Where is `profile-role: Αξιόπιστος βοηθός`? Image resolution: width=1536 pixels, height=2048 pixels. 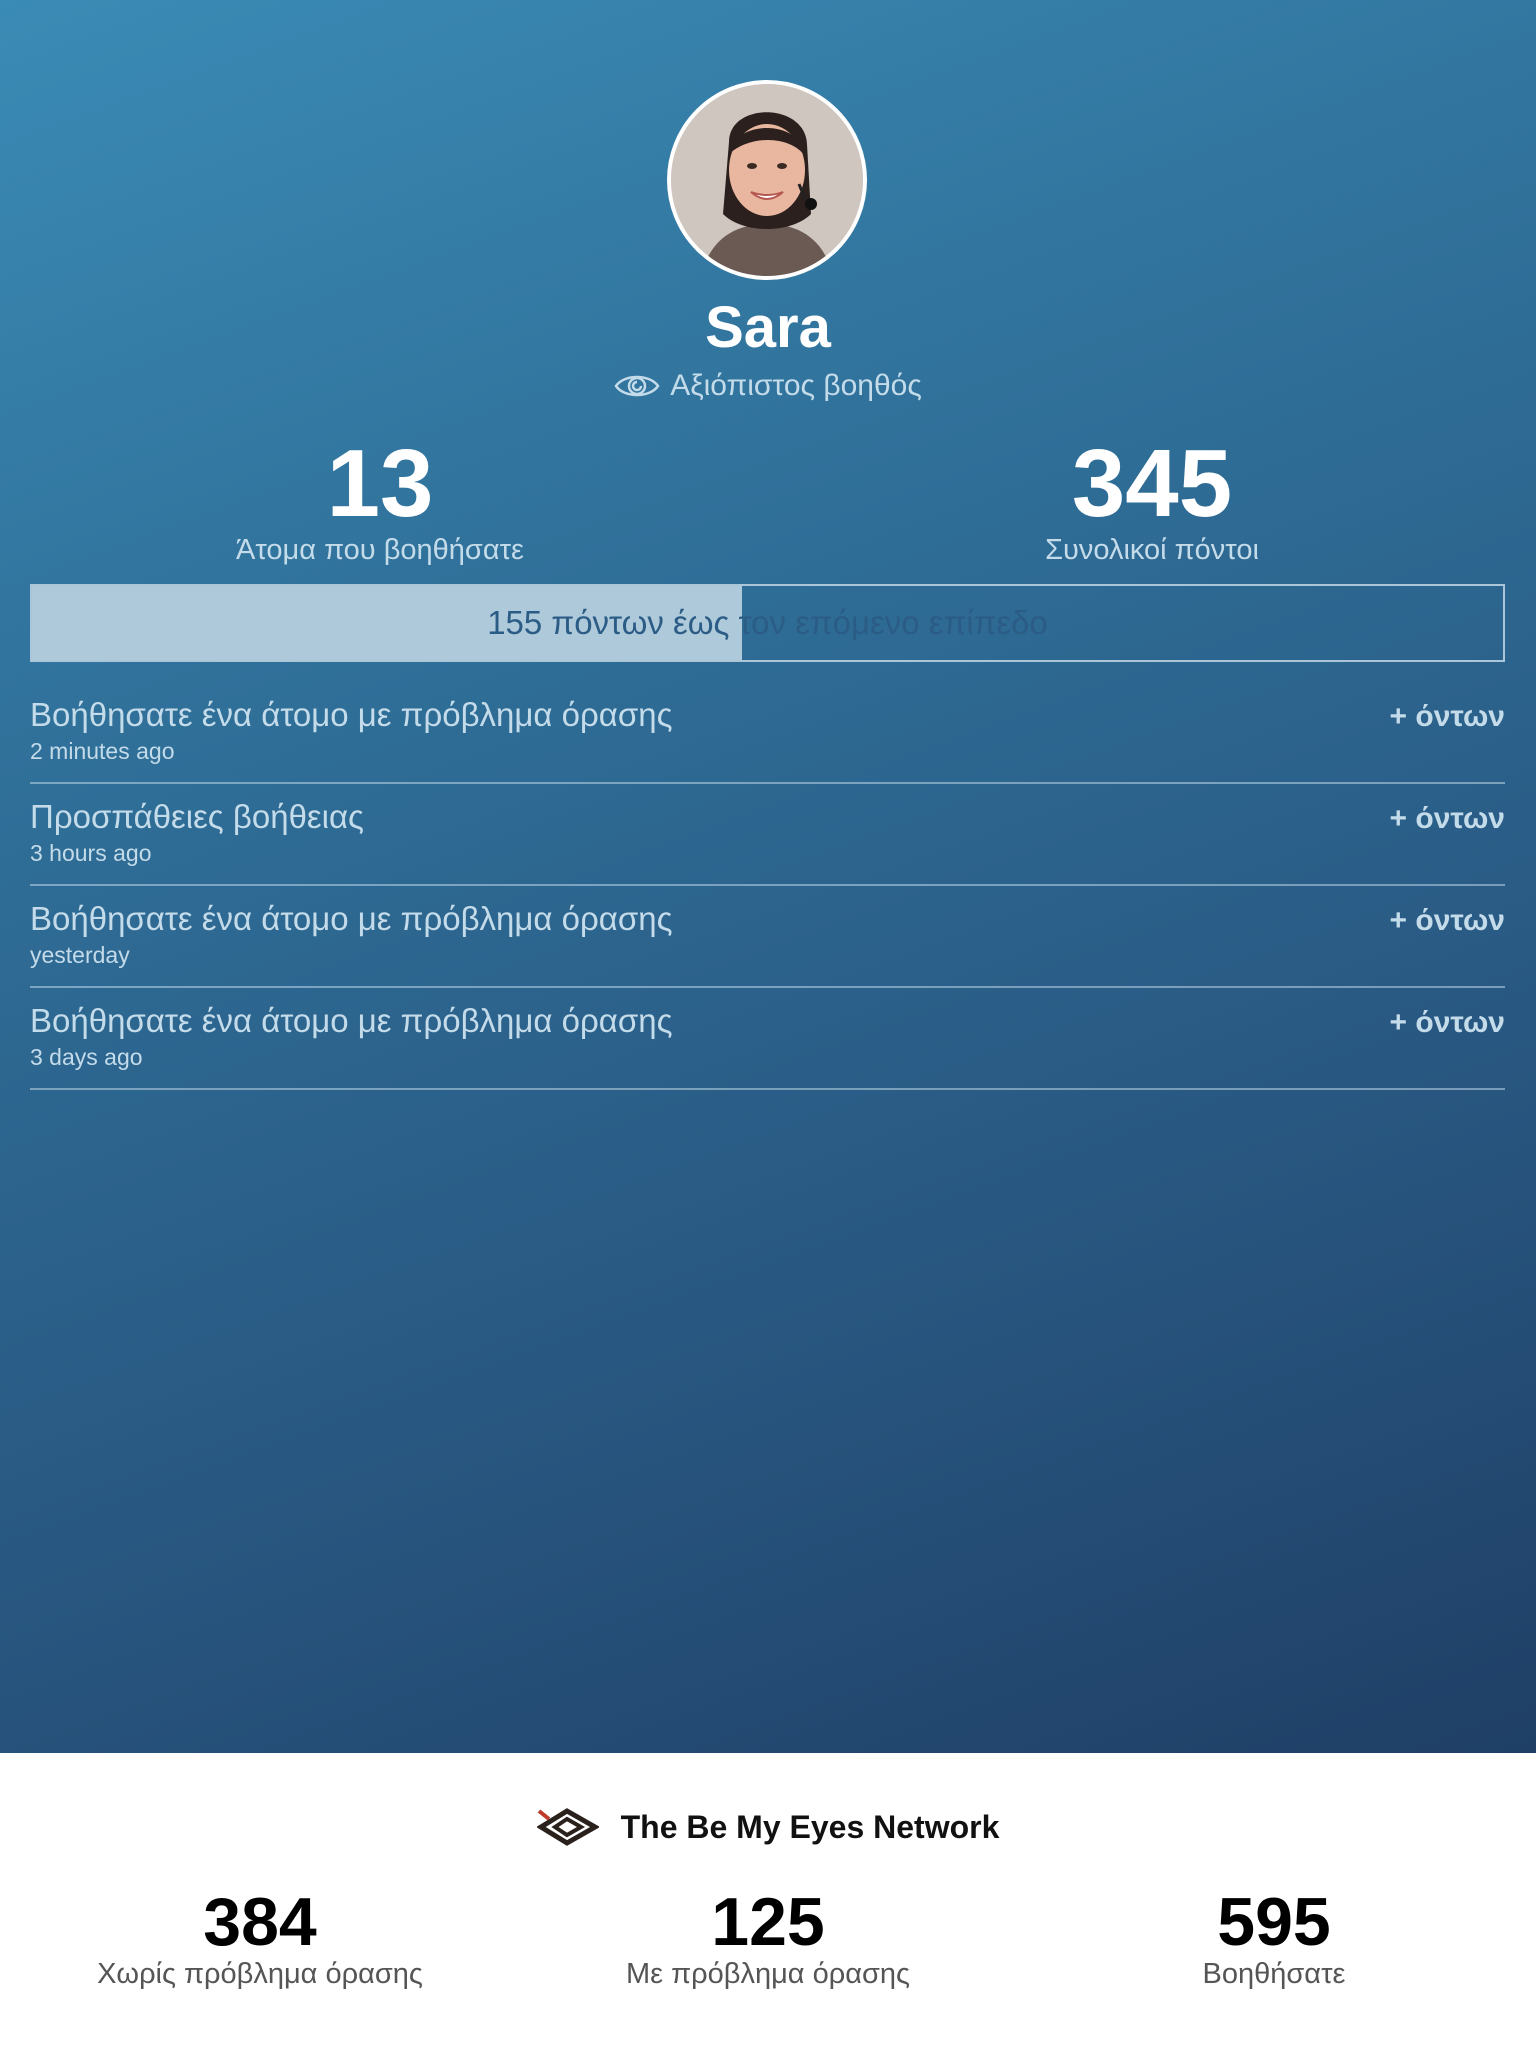 profile-role: Αξιόπιστος βοηθός is located at coordinates (768, 386).